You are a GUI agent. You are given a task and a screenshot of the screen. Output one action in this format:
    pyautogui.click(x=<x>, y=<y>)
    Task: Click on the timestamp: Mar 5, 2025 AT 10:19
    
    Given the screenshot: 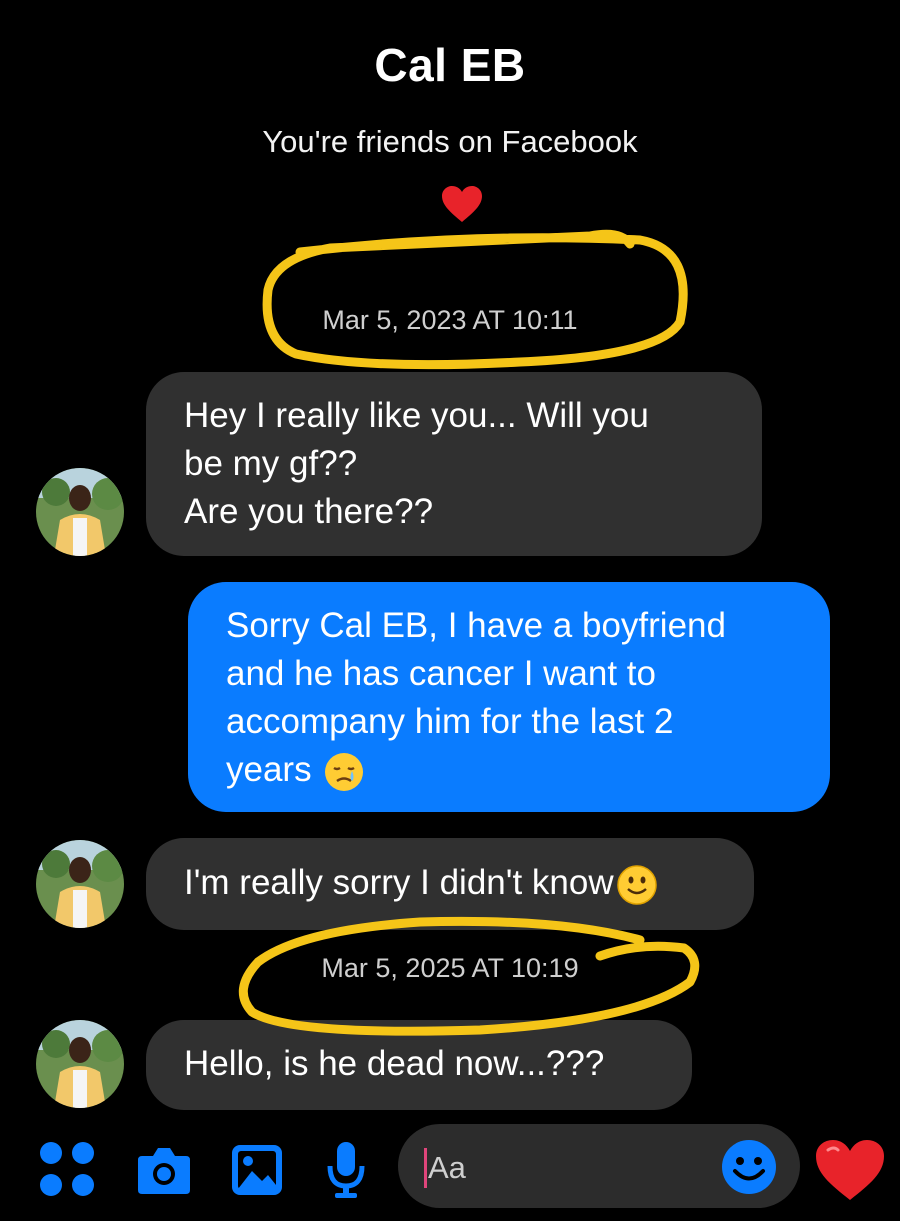 What is the action you would take?
    pyautogui.click(x=450, y=968)
    